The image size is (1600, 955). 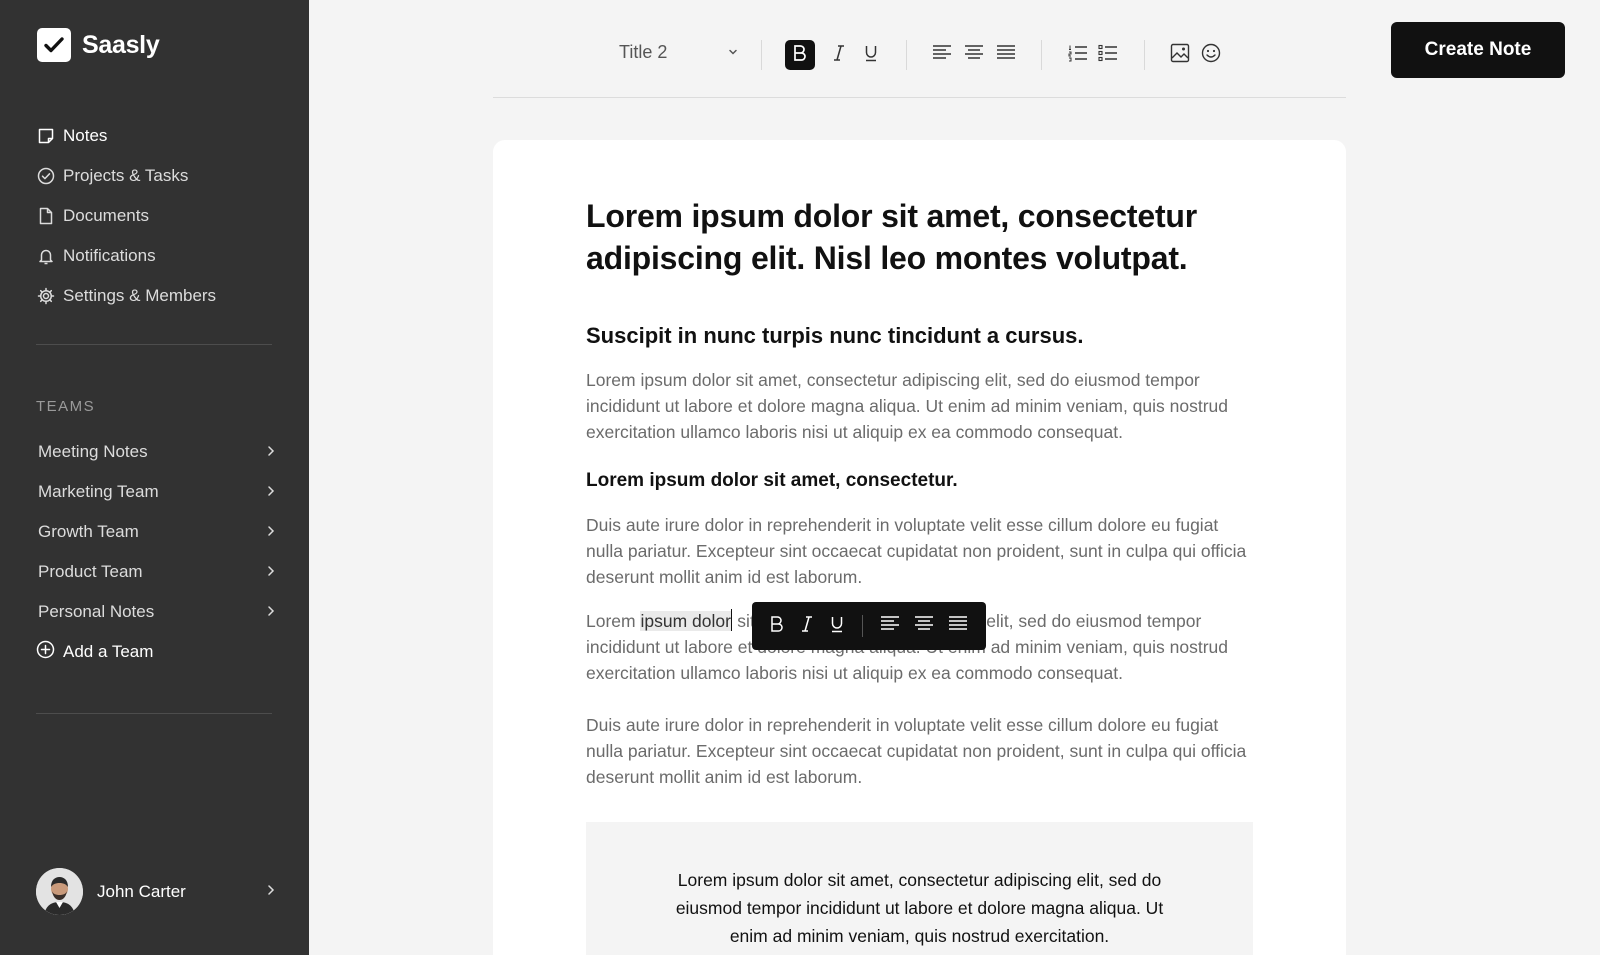 I want to click on nav-item-label: Settings & Members, so click(x=140, y=295).